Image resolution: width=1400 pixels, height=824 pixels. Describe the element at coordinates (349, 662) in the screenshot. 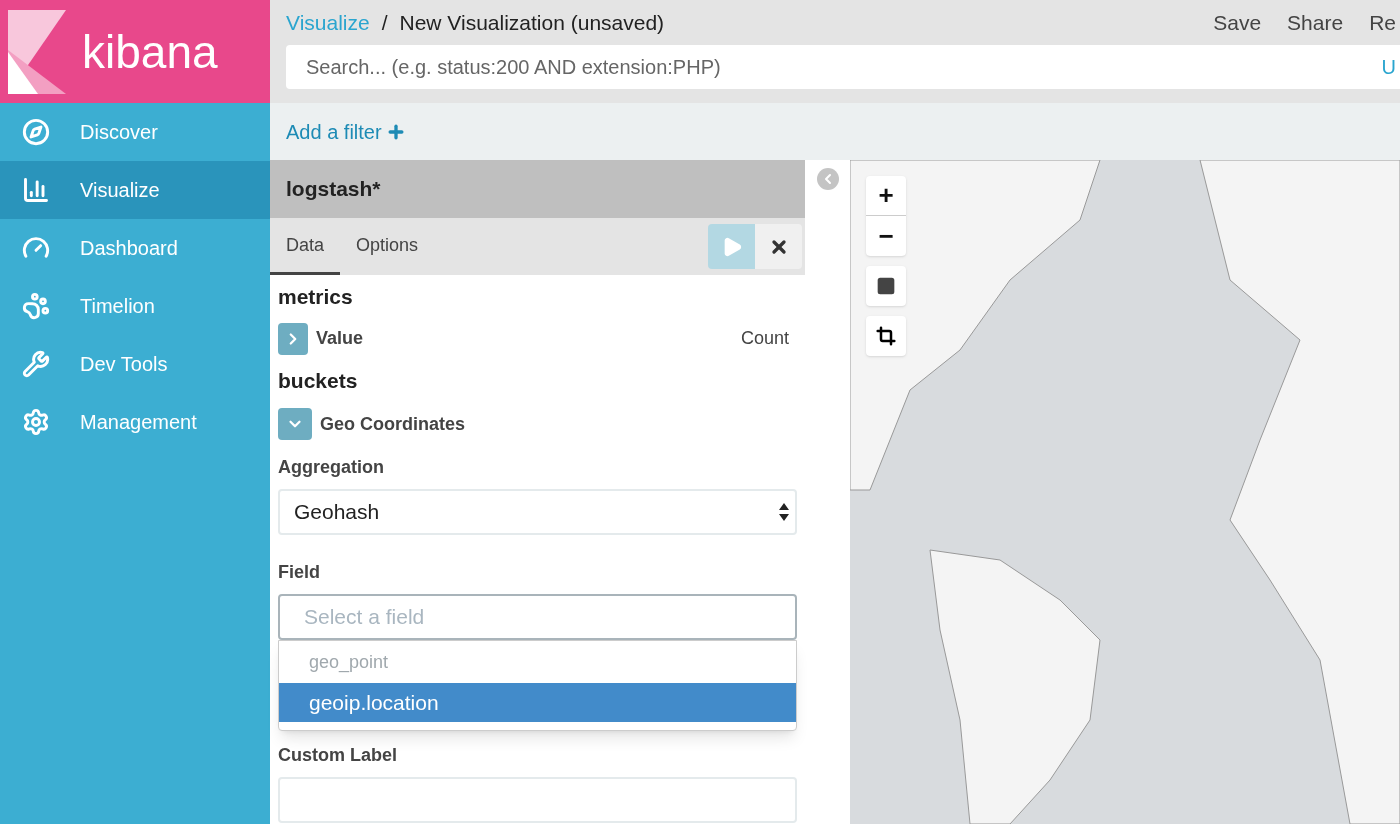

I see `option-group-label: geo_point` at that location.